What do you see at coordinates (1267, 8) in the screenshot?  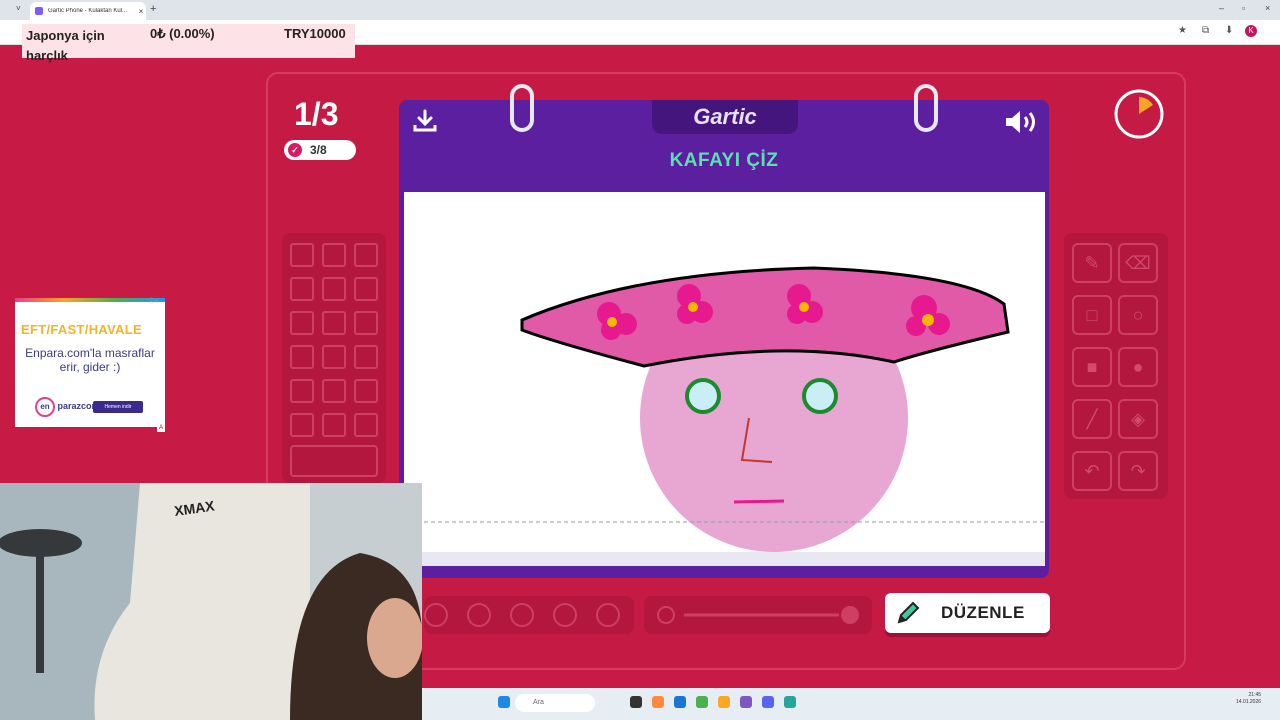 I see `close-window-button: ×` at bounding box center [1267, 8].